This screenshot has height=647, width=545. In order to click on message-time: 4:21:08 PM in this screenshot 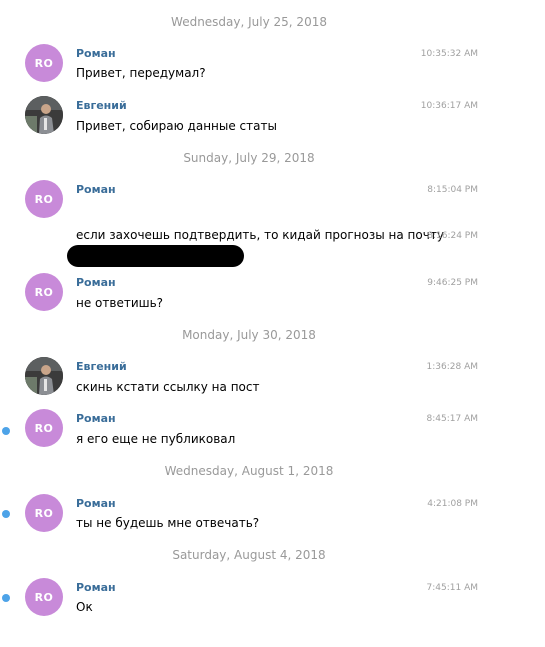, I will do `click(452, 504)`.